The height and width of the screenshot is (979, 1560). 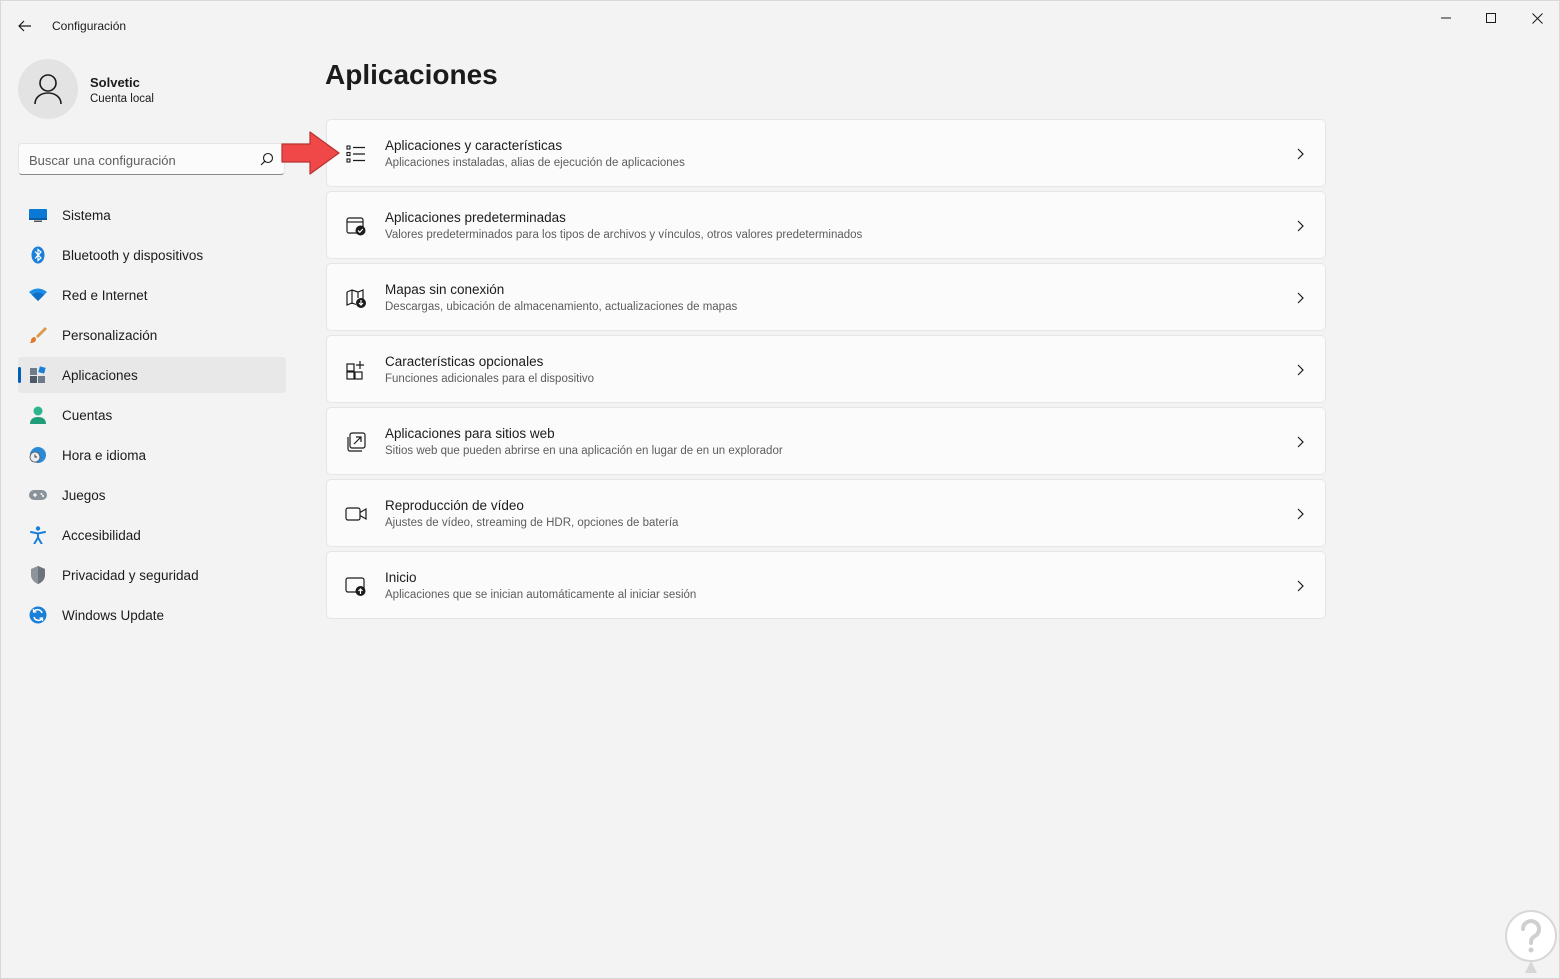 I want to click on card-title: Inicio, so click(x=401, y=577).